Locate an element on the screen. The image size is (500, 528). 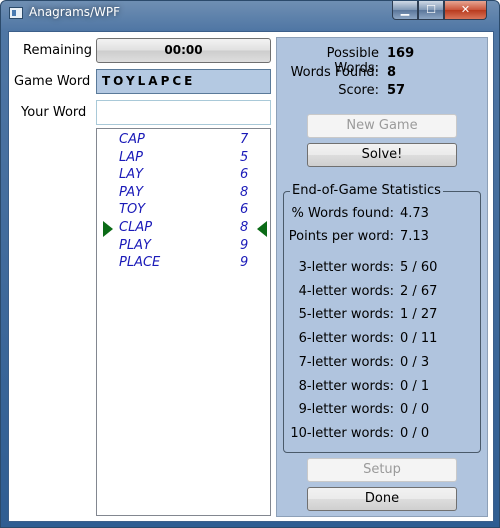
solve-button: Solve! is located at coordinates (382, 155).